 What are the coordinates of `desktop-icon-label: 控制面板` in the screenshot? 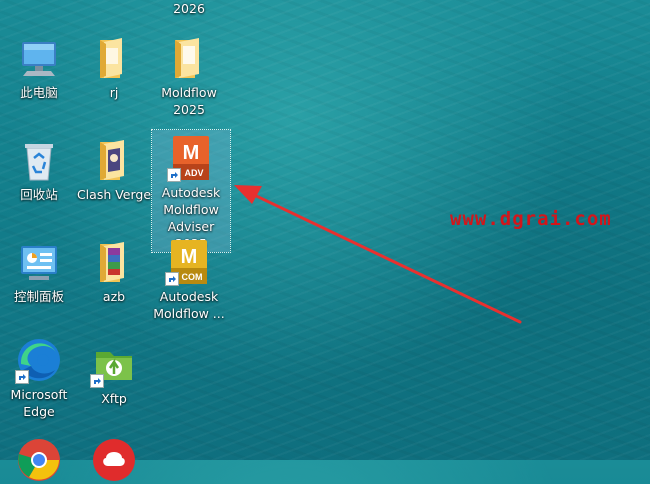 It's located at (38, 296).